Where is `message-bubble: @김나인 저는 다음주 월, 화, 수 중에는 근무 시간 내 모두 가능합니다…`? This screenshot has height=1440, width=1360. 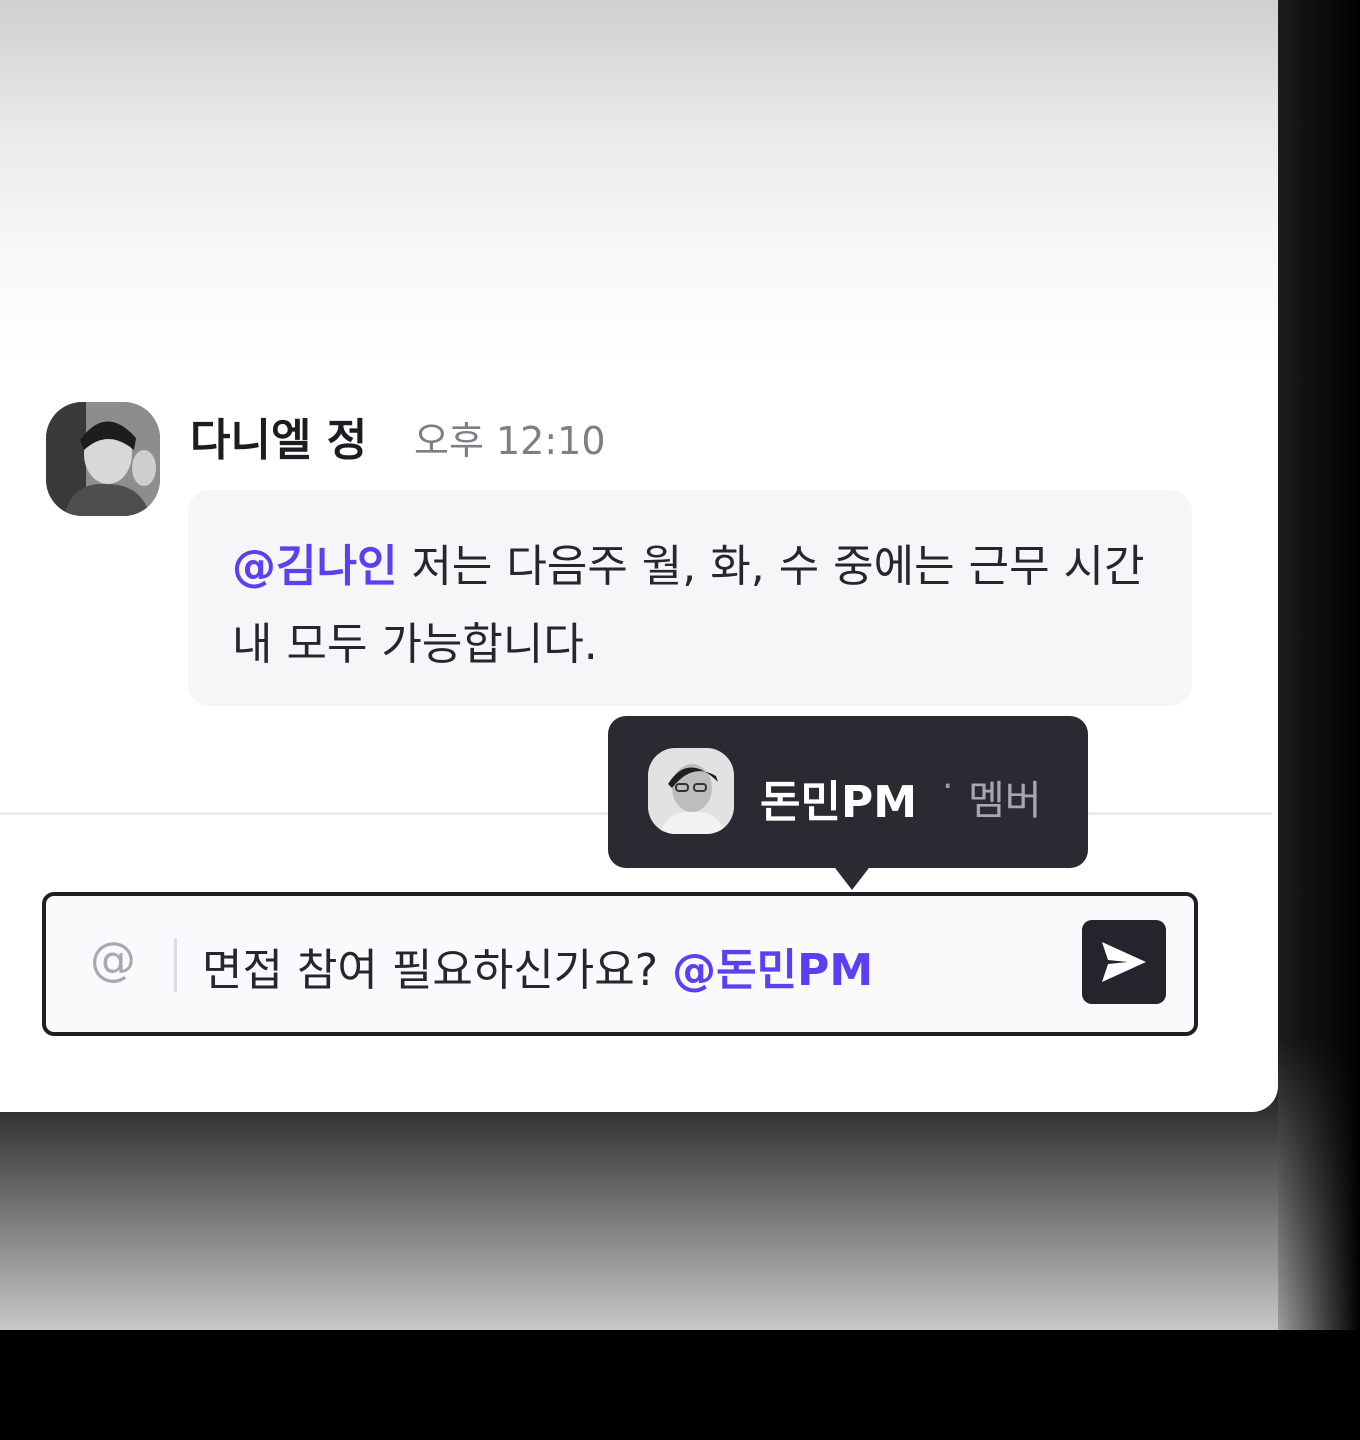
message-bubble: @김나인 저는 다음주 월, 화, 수 중에는 근무 시간 내 모두 가능합니다… is located at coordinates (690, 598).